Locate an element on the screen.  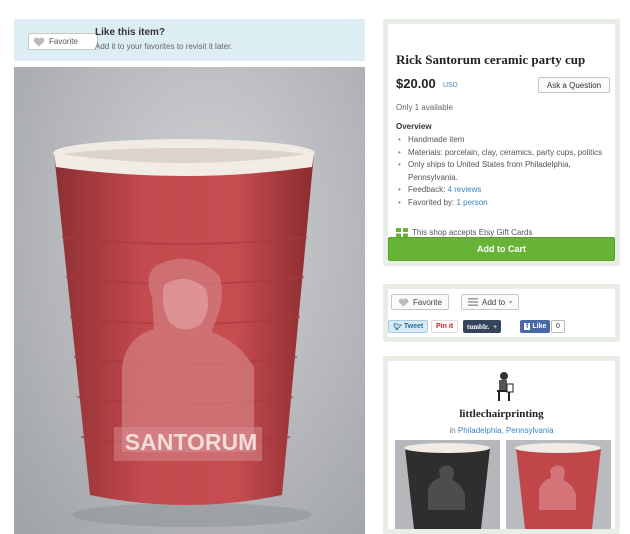
shop-name: littlechairprinting is located at coordinates (501, 414).